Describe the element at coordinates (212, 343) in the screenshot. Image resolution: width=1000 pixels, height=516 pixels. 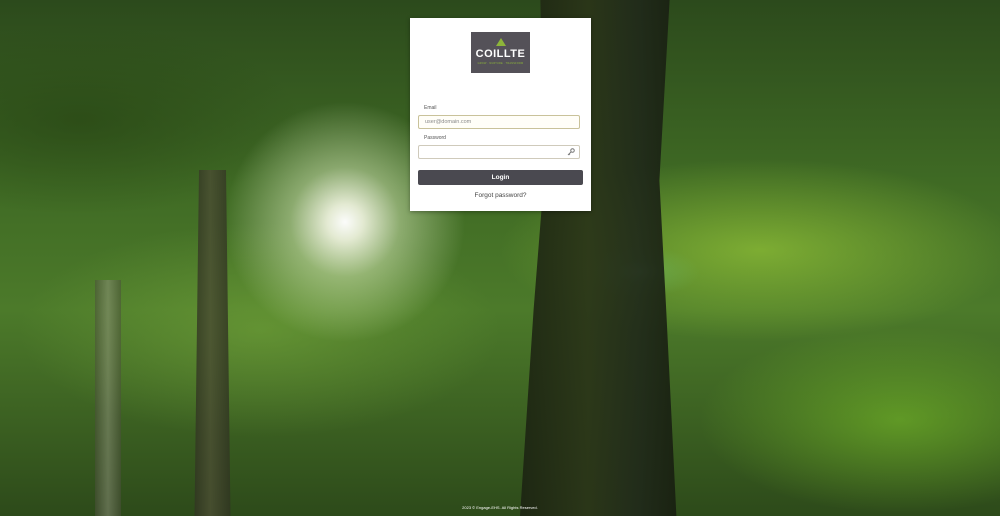
I see `background-tree-trunk-middle` at that location.